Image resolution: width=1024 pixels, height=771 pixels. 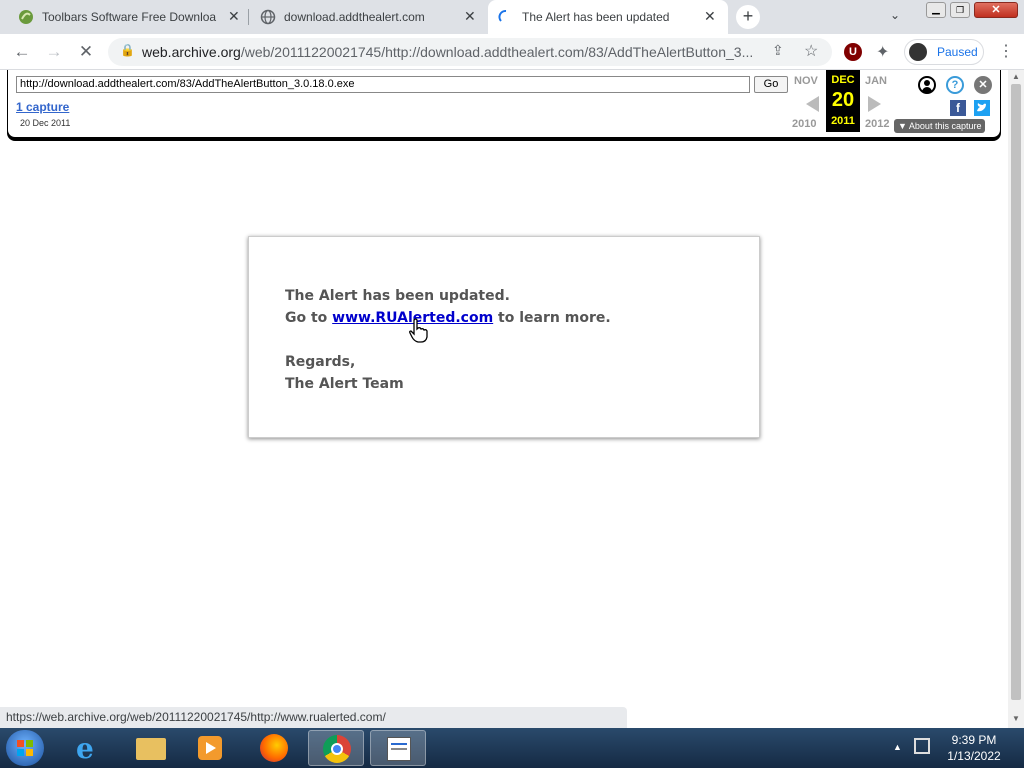 What do you see at coordinates (22, 52) in the screenshot?
I see `back-button: ←` at bounding box center [22, 52].